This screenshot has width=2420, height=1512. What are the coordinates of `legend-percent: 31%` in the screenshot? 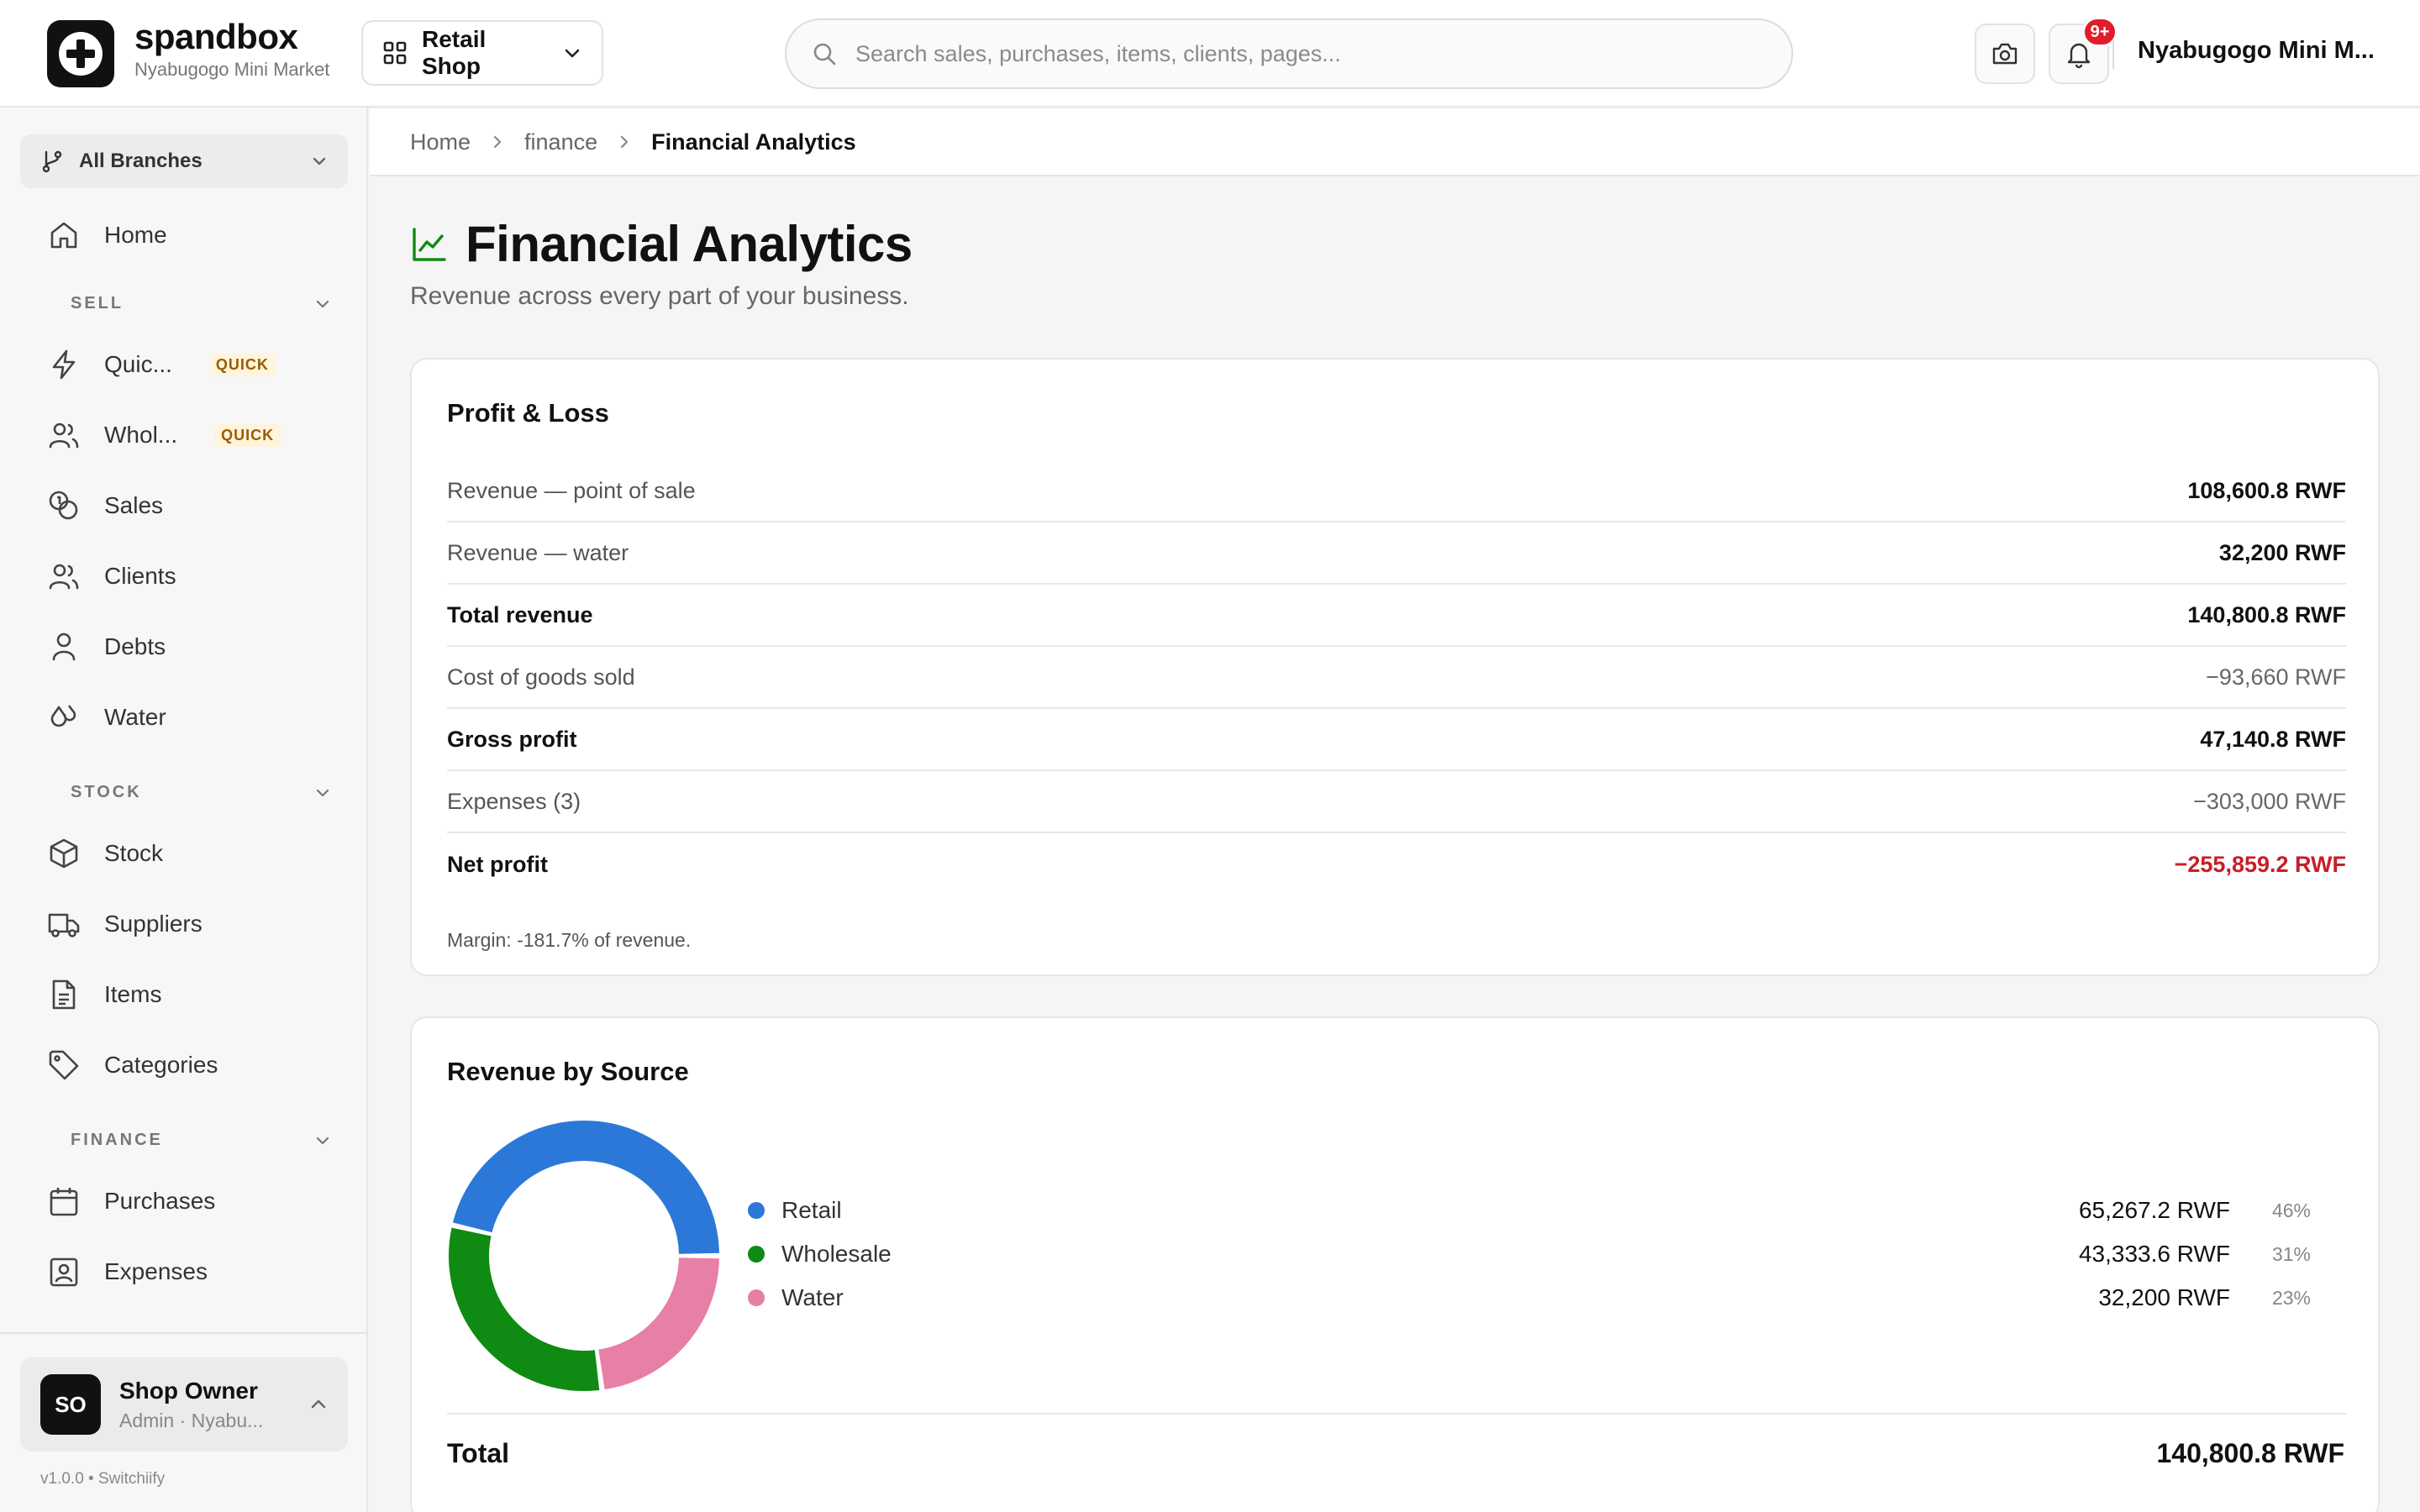 It's located at (2291, 1253).